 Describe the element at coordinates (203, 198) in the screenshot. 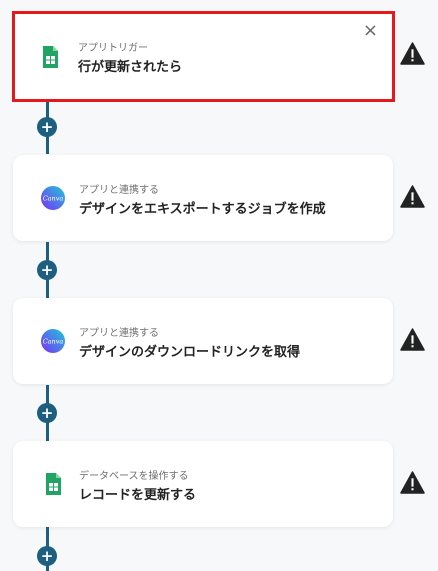

I see `step-card: Canva アプリと連携する デザインをエキスポートするジョブを作成` at that location.